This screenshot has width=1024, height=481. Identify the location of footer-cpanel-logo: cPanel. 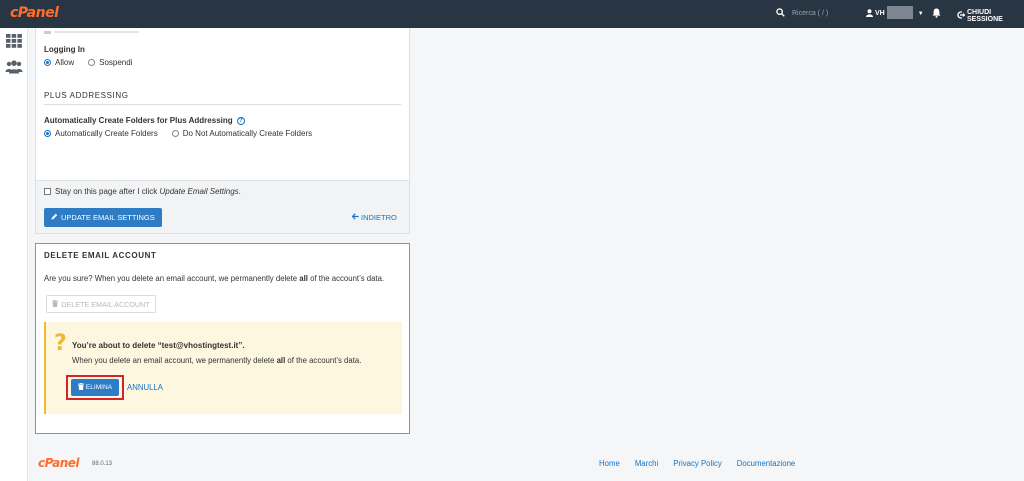
(59, 463).